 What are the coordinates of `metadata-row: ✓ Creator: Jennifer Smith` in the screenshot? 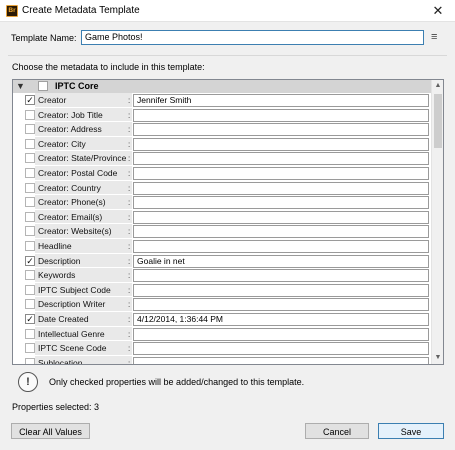 It's located at (222, 100).